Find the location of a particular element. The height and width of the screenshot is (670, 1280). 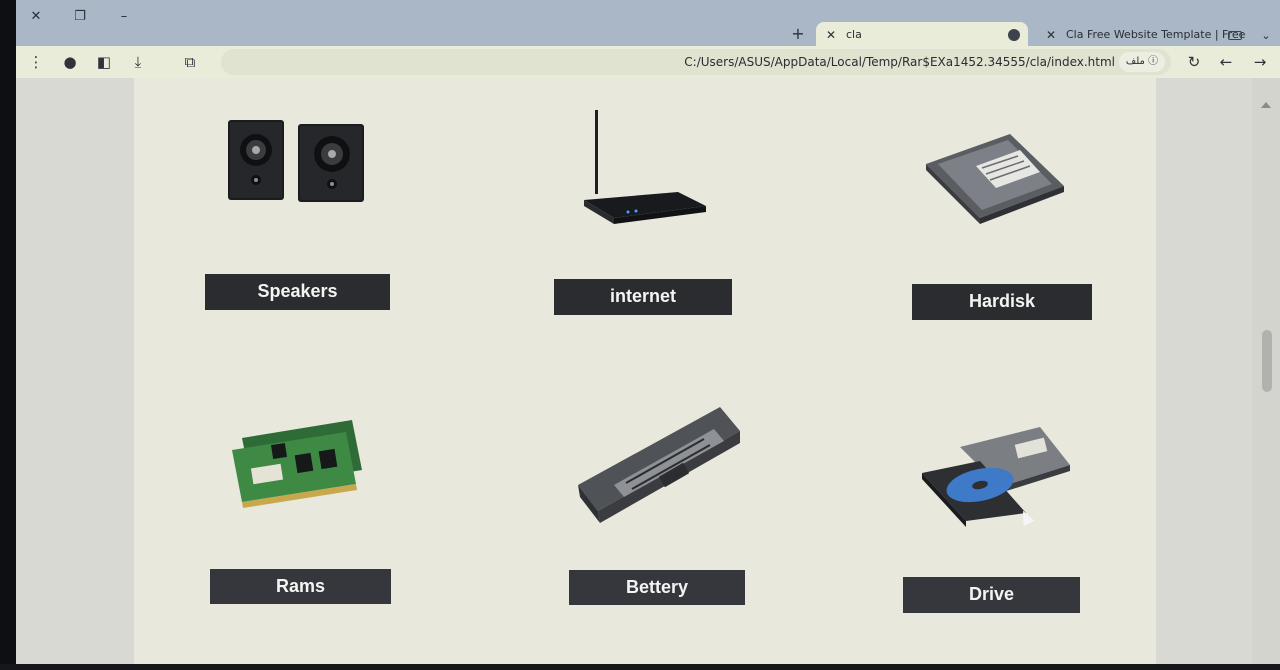

back-icon: ← is located at coordinates (1226, 62).